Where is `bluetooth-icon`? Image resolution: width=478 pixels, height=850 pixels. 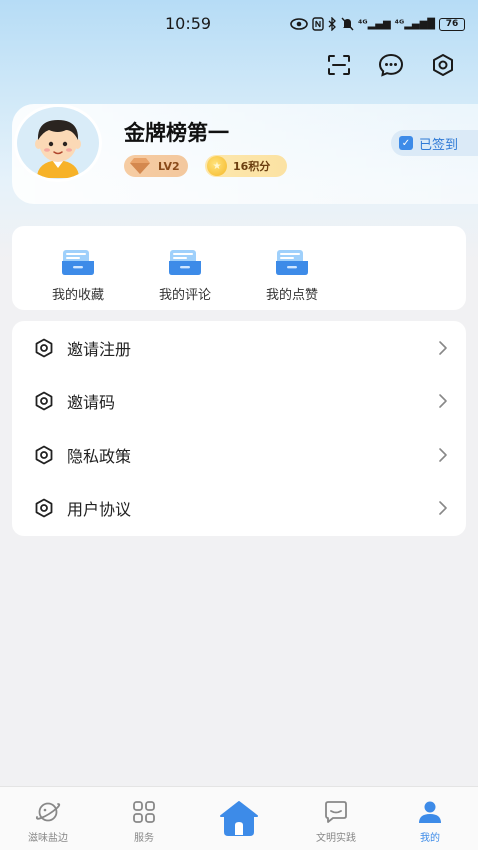 bluetooth-icon is located at coordinates (332, 24).